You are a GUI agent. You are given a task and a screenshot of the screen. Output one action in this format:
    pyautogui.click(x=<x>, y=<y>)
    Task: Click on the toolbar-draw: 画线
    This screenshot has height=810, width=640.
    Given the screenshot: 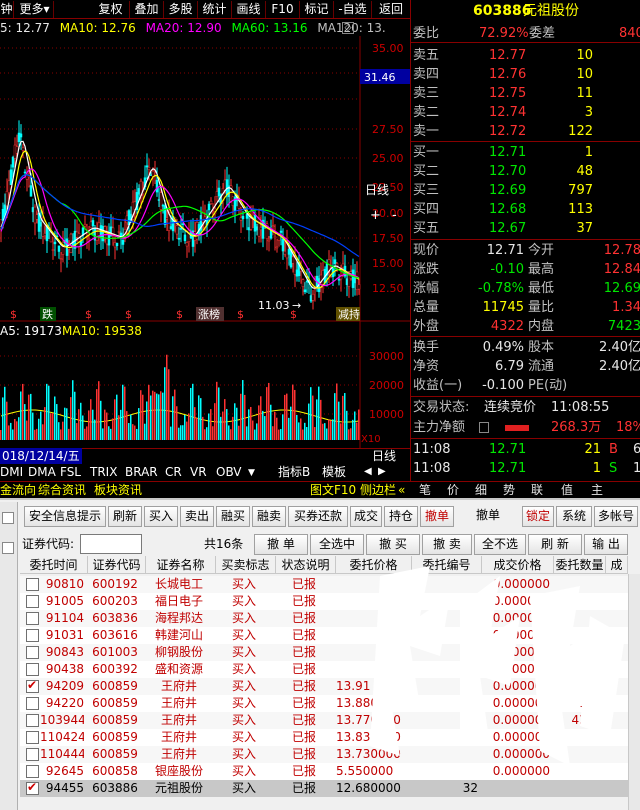 What is the action you would take?
    pyautogui.click(x=249, y=9)
    